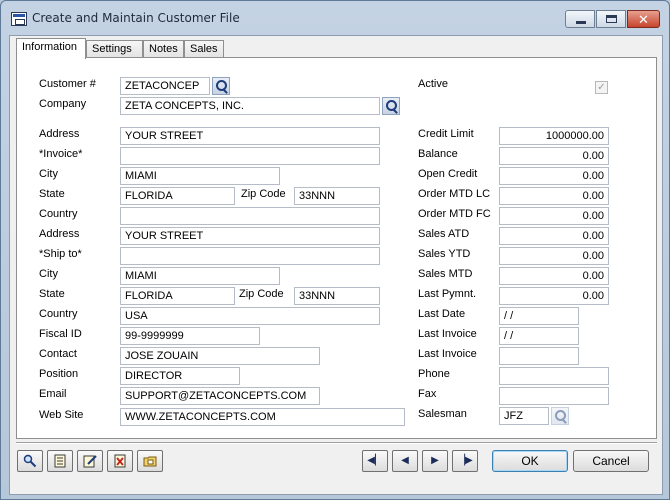 This screenshot has height=500, width=670. What do you see at coordinates (190, 336) in the screenshot?
I see `fiscal-id-field: 99-9999999` at bounding box center [190, 336].